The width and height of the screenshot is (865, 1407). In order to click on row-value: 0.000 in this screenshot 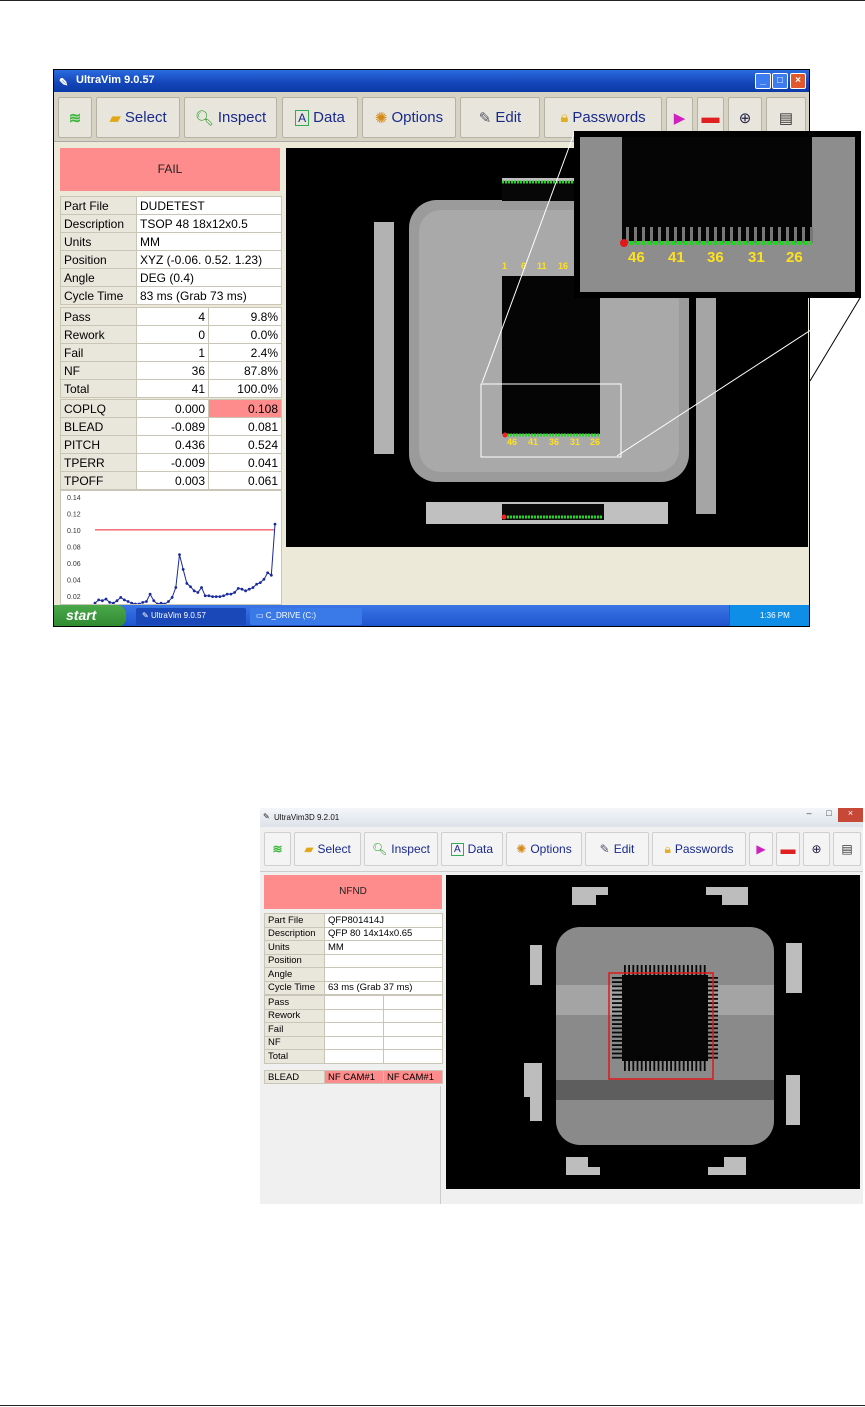, I will do `click(172, 408)`.